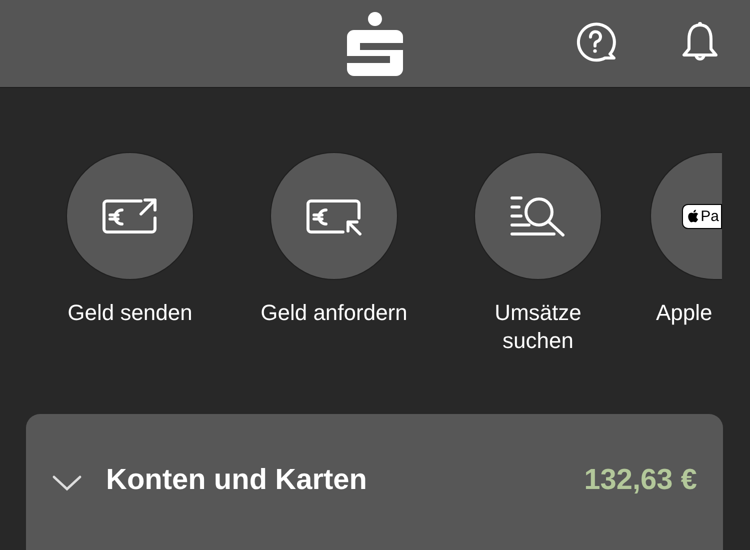 The image size is (750, 550). What do you see at coordinates (334, 313) in the screenshot?
I see `action-label: Geld anfordern` at bounding box center [334, 313].